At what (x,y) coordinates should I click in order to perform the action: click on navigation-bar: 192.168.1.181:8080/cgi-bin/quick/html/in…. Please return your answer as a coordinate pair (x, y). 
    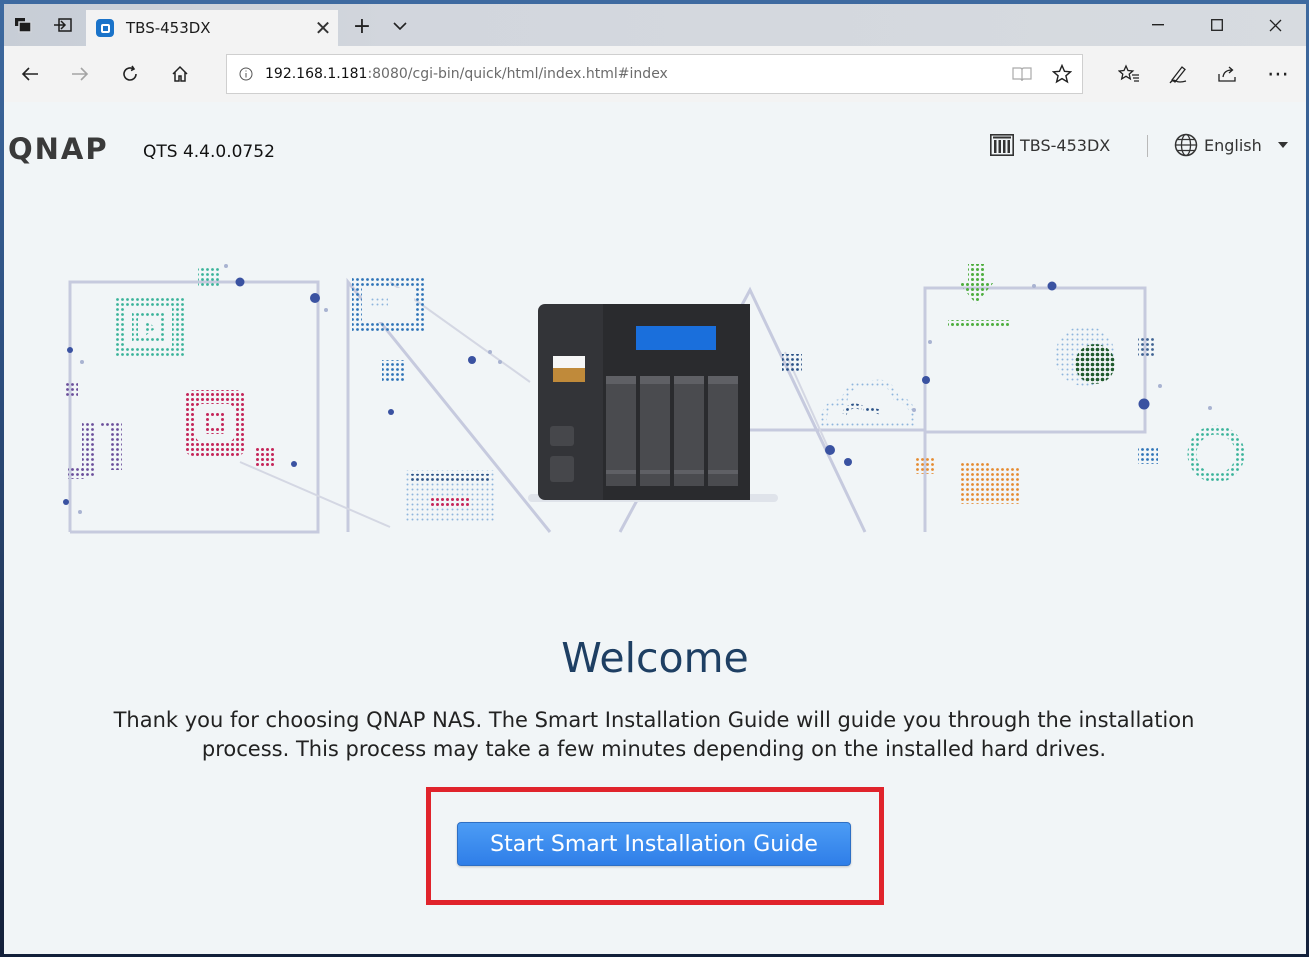
    Looking at the image, I should click on (655, 74).